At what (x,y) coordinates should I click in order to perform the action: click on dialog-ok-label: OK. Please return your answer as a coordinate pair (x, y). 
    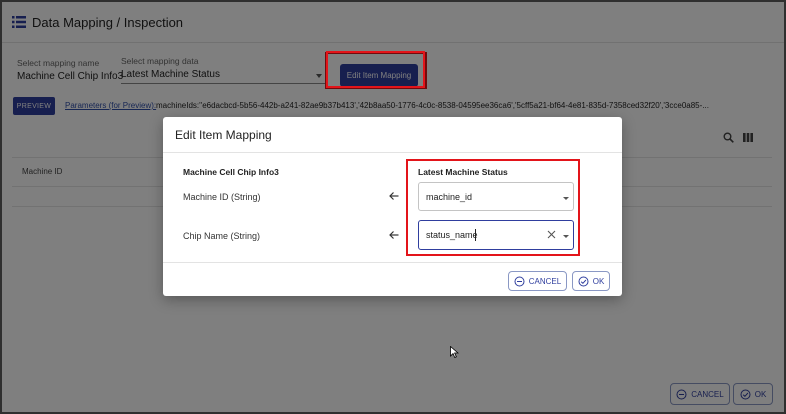
    Looking at the image, I should click on (598, 281).